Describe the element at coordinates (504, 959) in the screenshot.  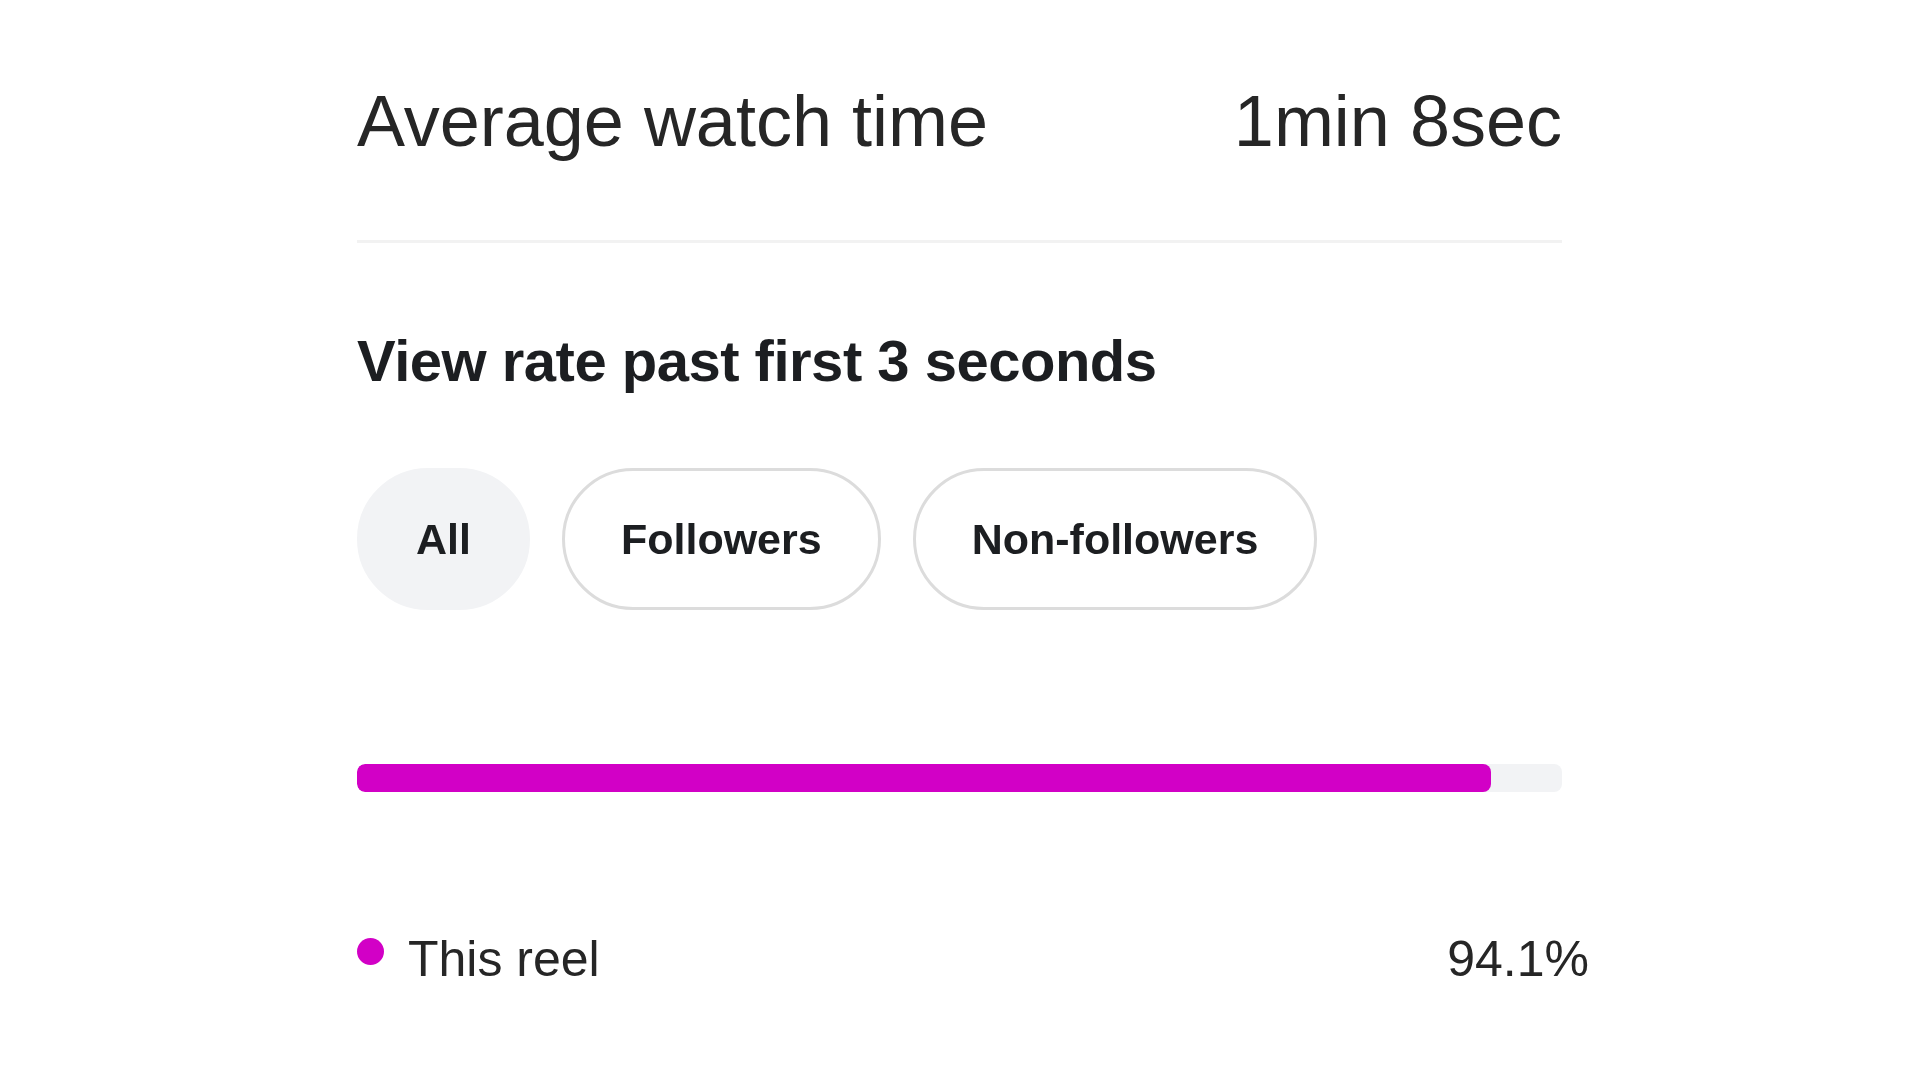
I see `legend-label: This reel` at that location.